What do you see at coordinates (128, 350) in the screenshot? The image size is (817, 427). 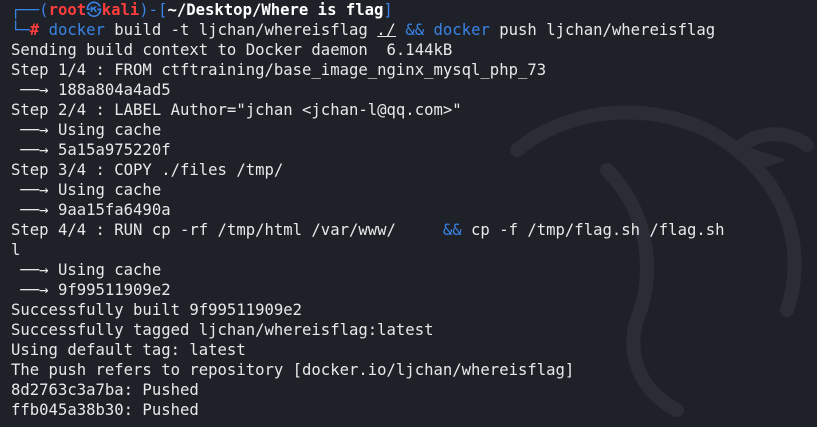 I see `output-line: Using default tag: latest` at bounding box center [128, 350].